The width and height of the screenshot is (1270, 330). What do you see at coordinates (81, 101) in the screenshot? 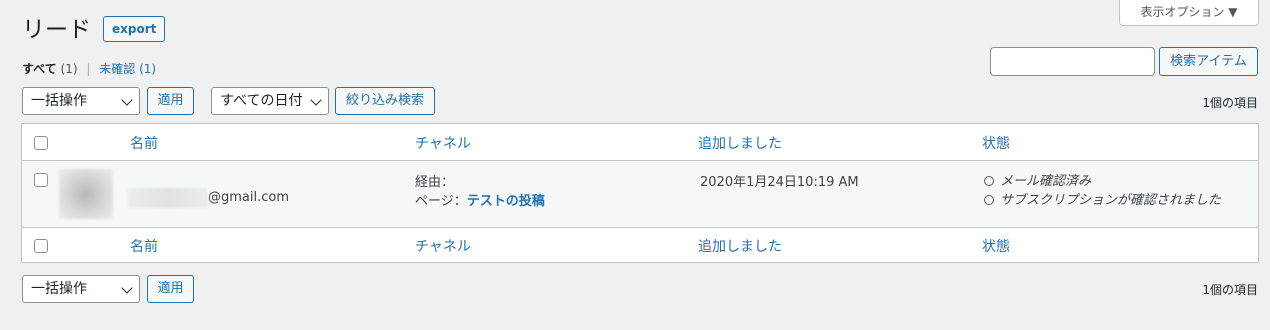
I see `bulk-action-select-top: 一括操作` at bounding box center [81, 101].